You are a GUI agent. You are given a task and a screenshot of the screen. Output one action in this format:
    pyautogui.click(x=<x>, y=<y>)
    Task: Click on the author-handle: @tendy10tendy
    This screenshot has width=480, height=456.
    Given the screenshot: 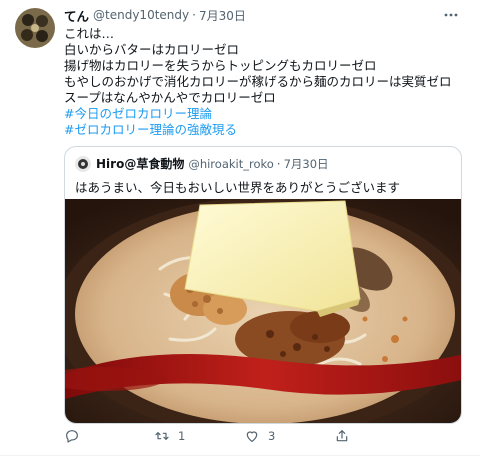 What is the action you would take?
    pyautogui.click(x=141, y=15)
    